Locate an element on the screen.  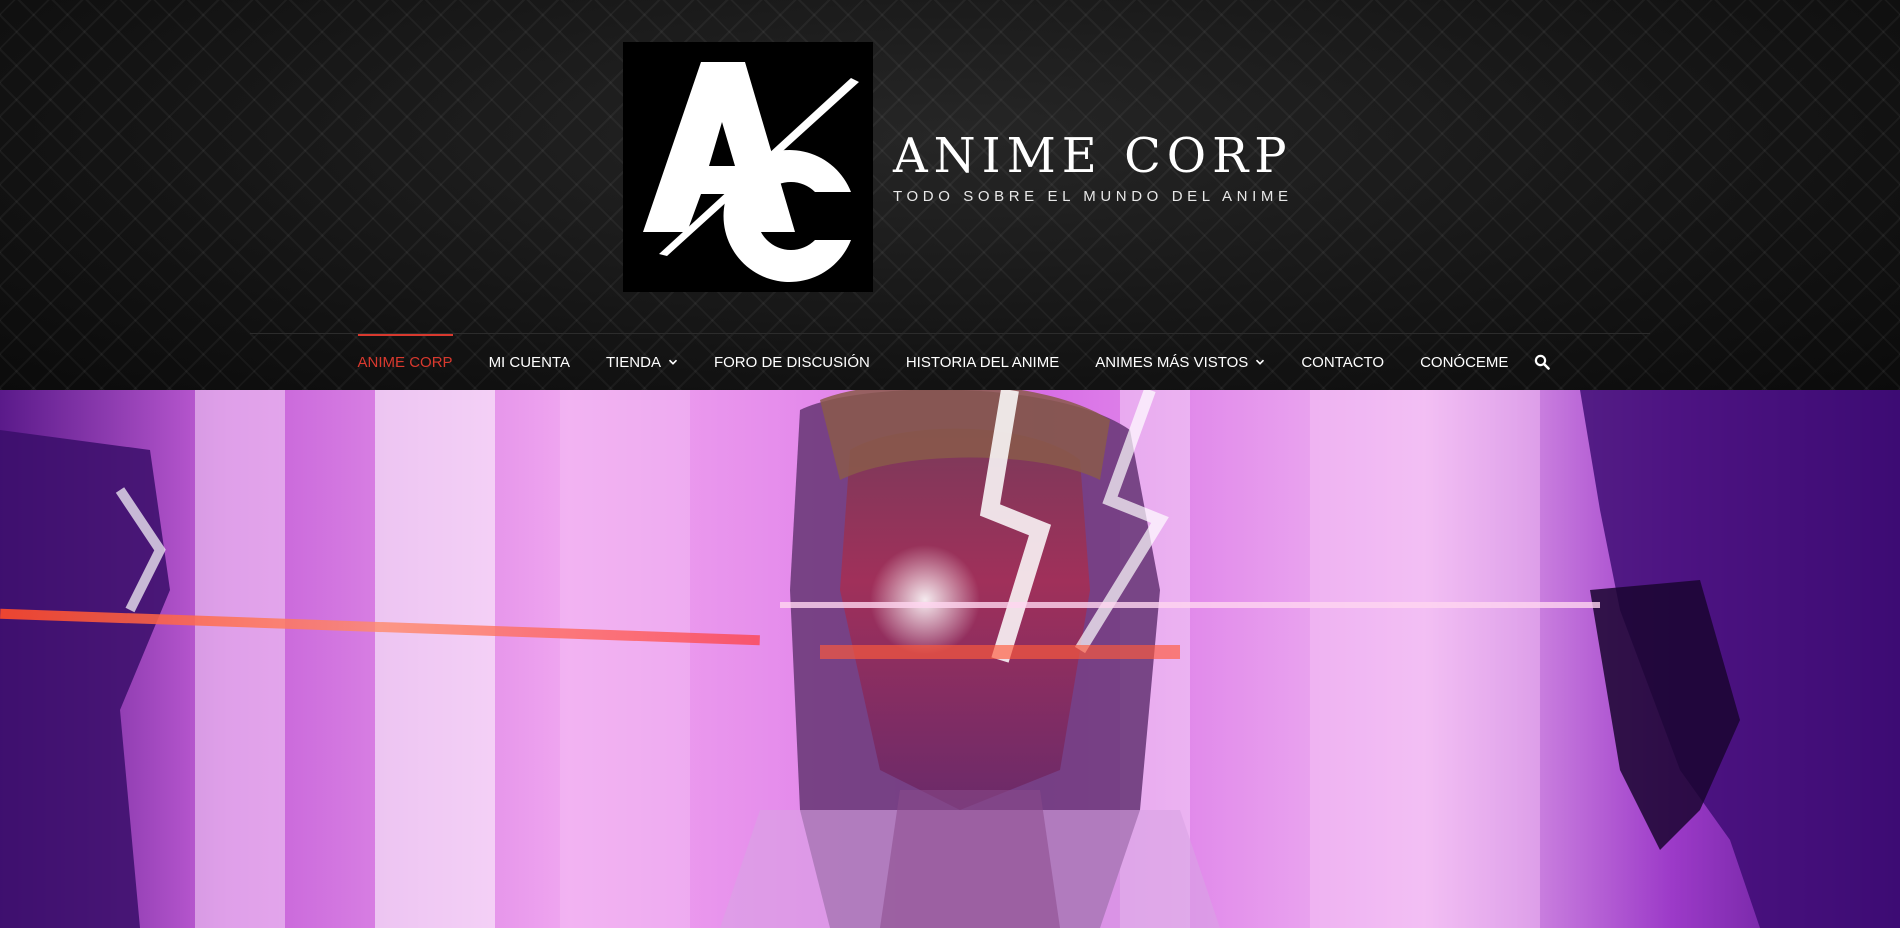
nav-item-foro: FORO DE DISCUSIÓN is located at coordinates (792, 362).